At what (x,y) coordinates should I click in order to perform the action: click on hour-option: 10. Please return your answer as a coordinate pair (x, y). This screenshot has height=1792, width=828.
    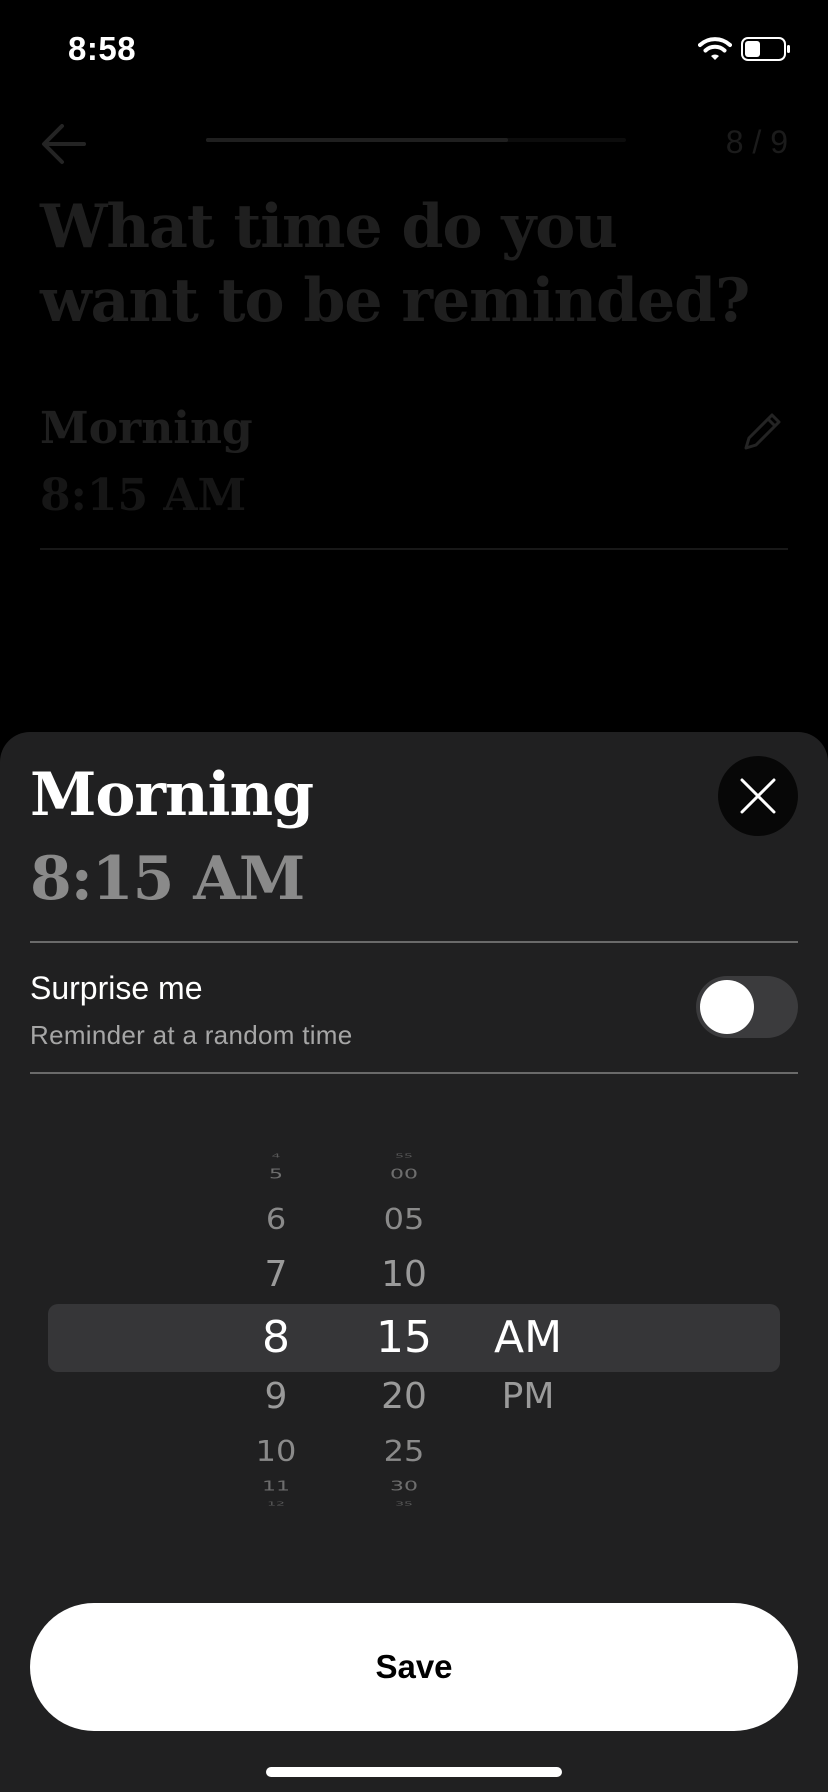
    Looking at the image, I should click on (276, 1451).